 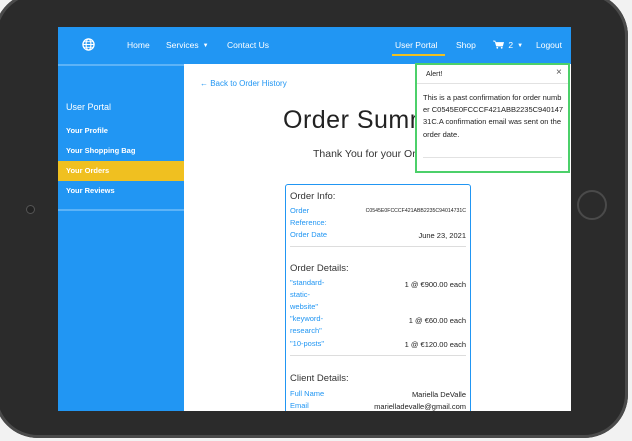 I want to click on client-email-value: marielladevalle@gmail.com, so click(x=420, y=406).